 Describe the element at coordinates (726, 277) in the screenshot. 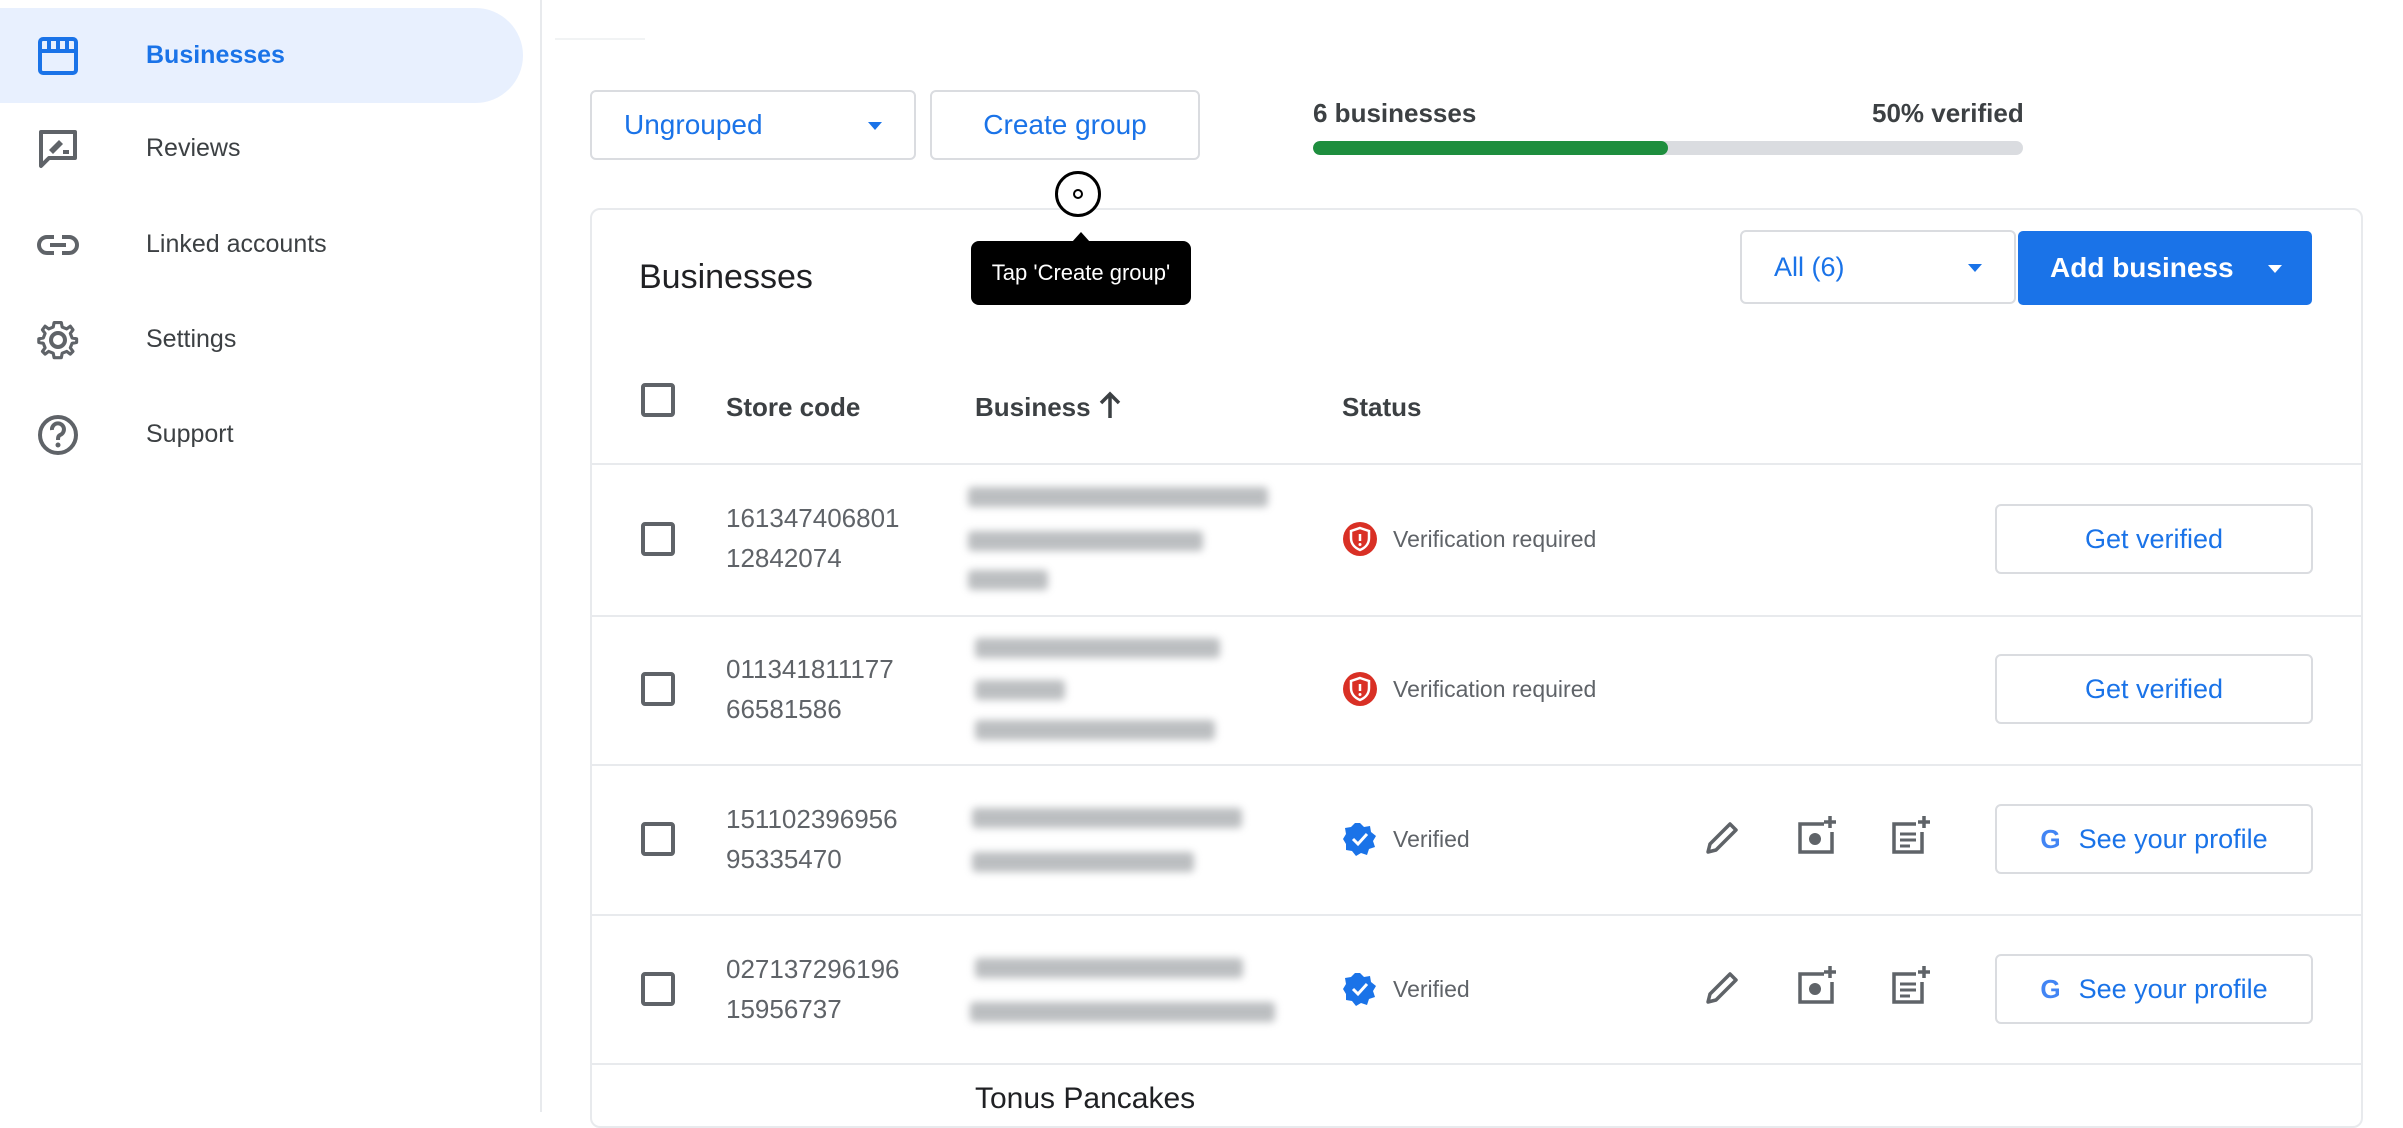

I see `card-title: Businesses` at that location.